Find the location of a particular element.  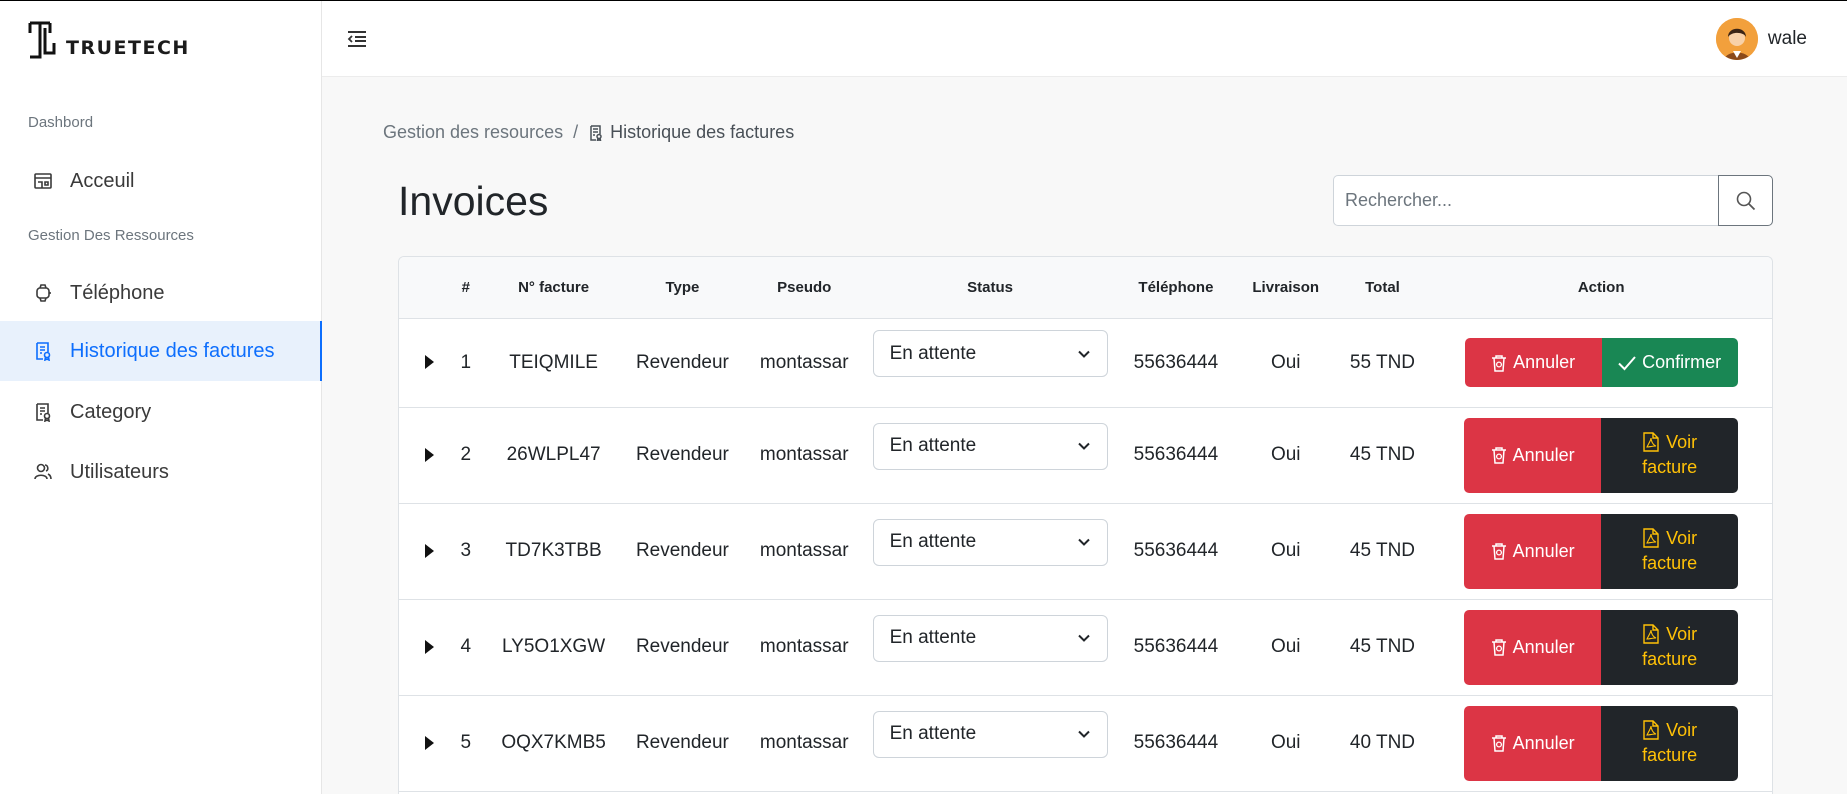

menu-collapse-icon is located at coordinates (357, 39).